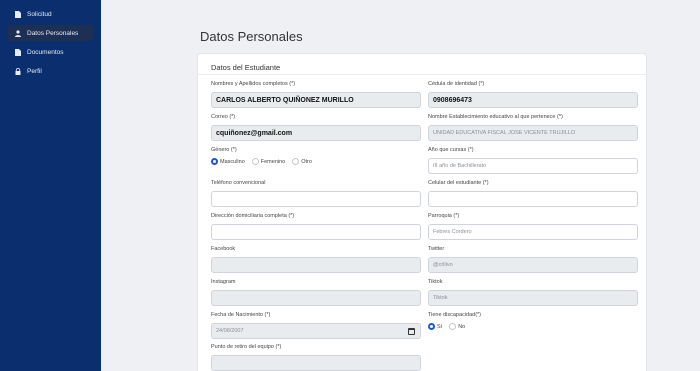 The width and height of the screenshot is (700, 371). I want to click on radio-si-label: Sí, so click(440, 326).